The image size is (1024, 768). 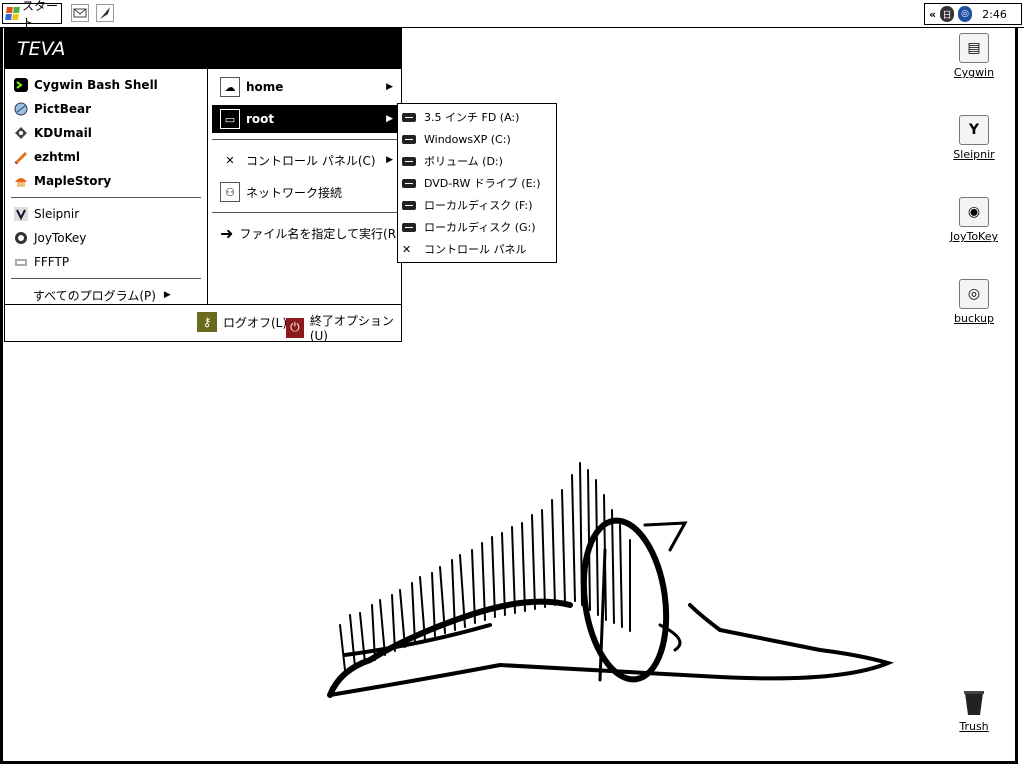 What do you see at coordinates (94, 295) in the screenshot?
I see `all-programs-label: すべてのプログラム(P)` at bounding box center [94, 295].